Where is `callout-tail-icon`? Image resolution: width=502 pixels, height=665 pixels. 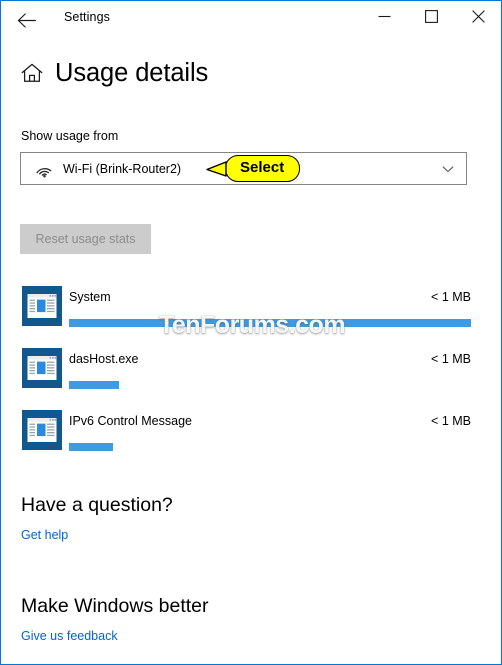 callout-tail-icon is located at coordinates (216, 168).